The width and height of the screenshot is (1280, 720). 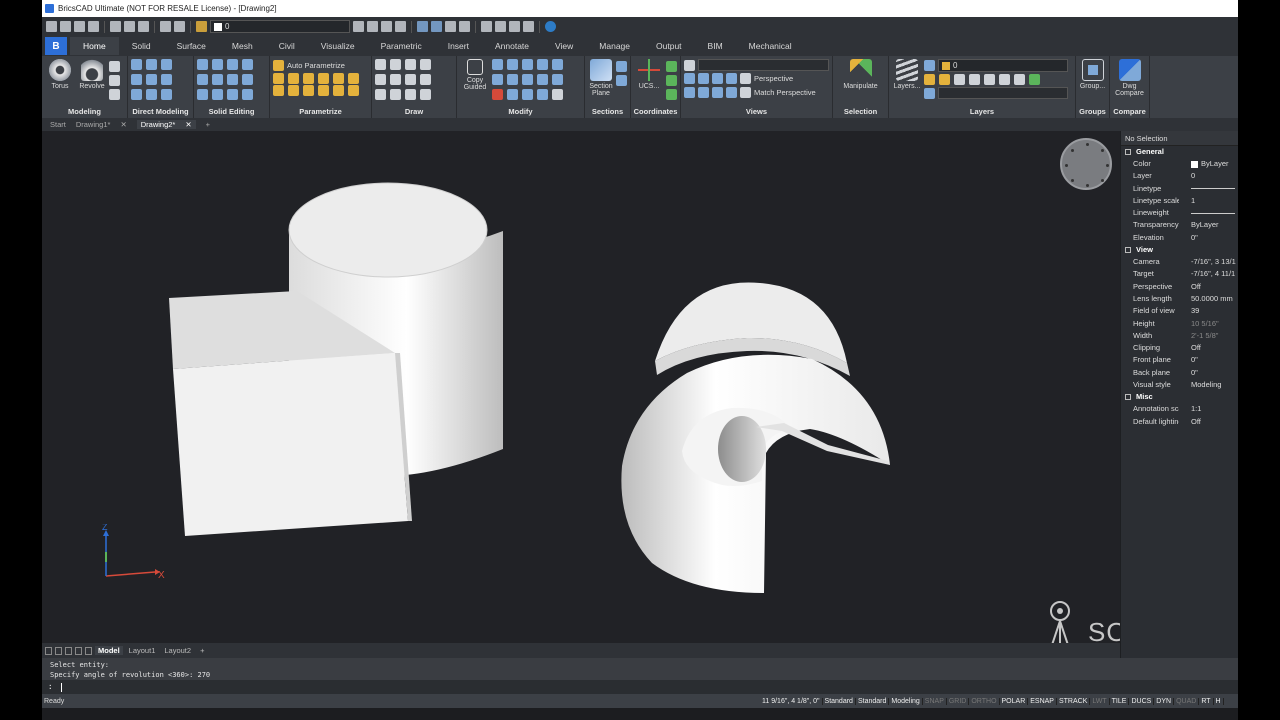 What do you see at coordinates (358, 26) in the screenshot?
I see `match-properties-icon` at bounding box center [358, 26].